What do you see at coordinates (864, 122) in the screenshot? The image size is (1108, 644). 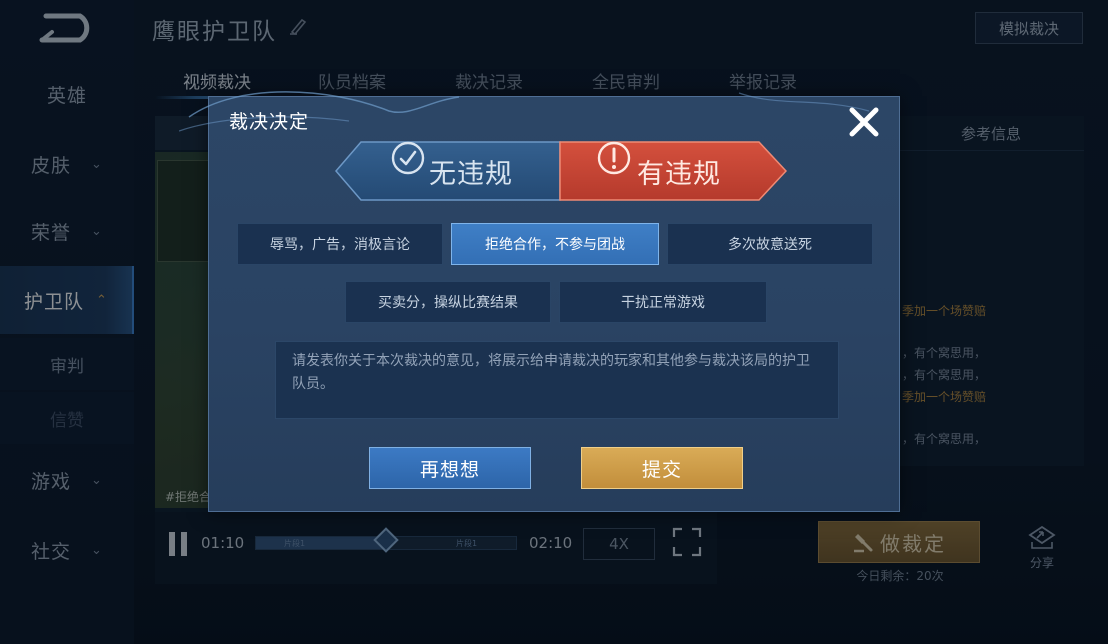 I see `close-icon` at bounding box center [864, 122].